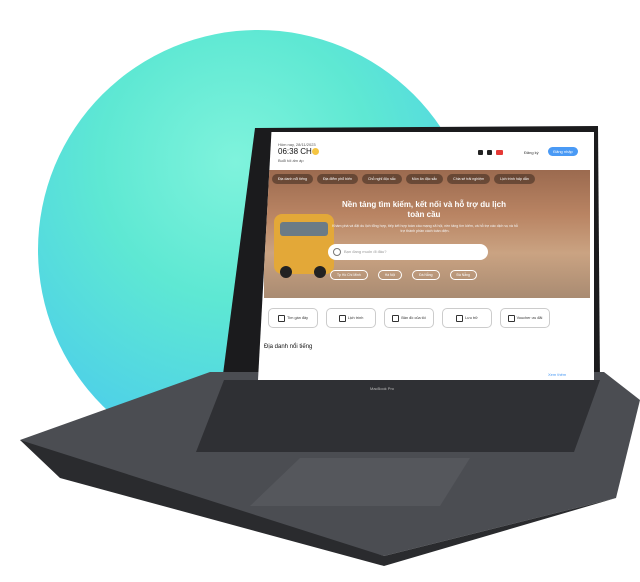 The width and height of the screenshot is (640, 582). Describe the element at coordinates (514, 179) in the screenshot. I see `tab-itineraries: Lịch trình hấp dẫn` at that location.